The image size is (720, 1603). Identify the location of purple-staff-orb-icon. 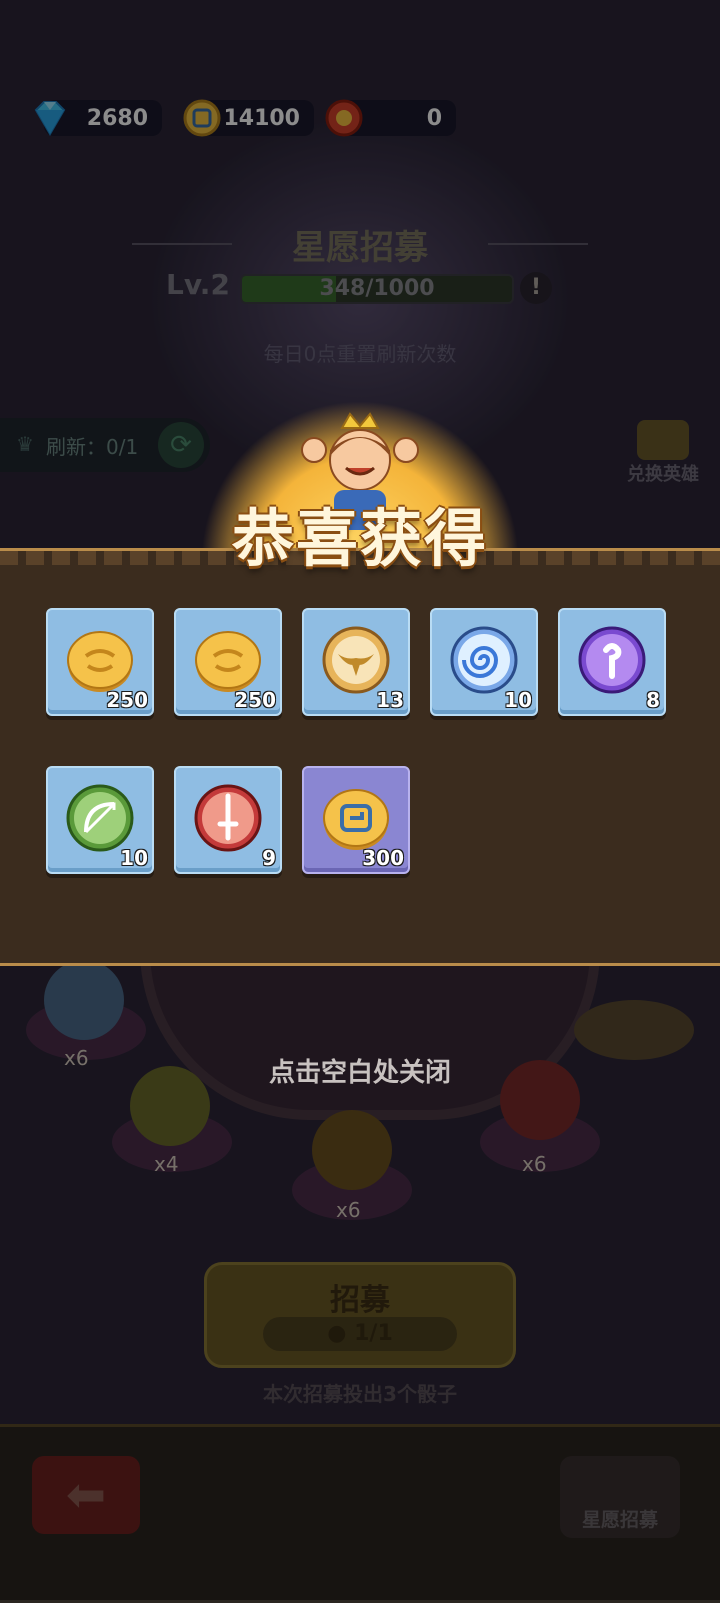
(612, 660).